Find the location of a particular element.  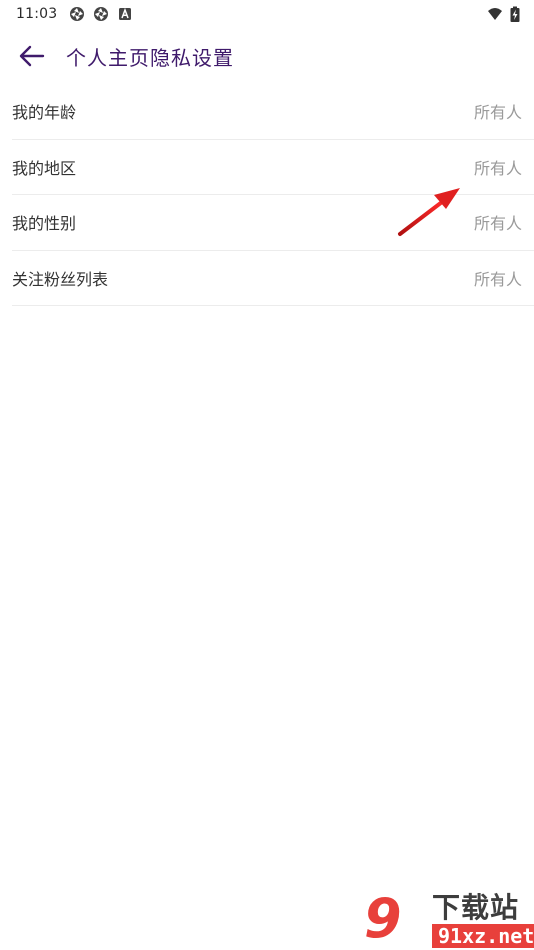

status-icons-left is located at coordinates (101, 14).